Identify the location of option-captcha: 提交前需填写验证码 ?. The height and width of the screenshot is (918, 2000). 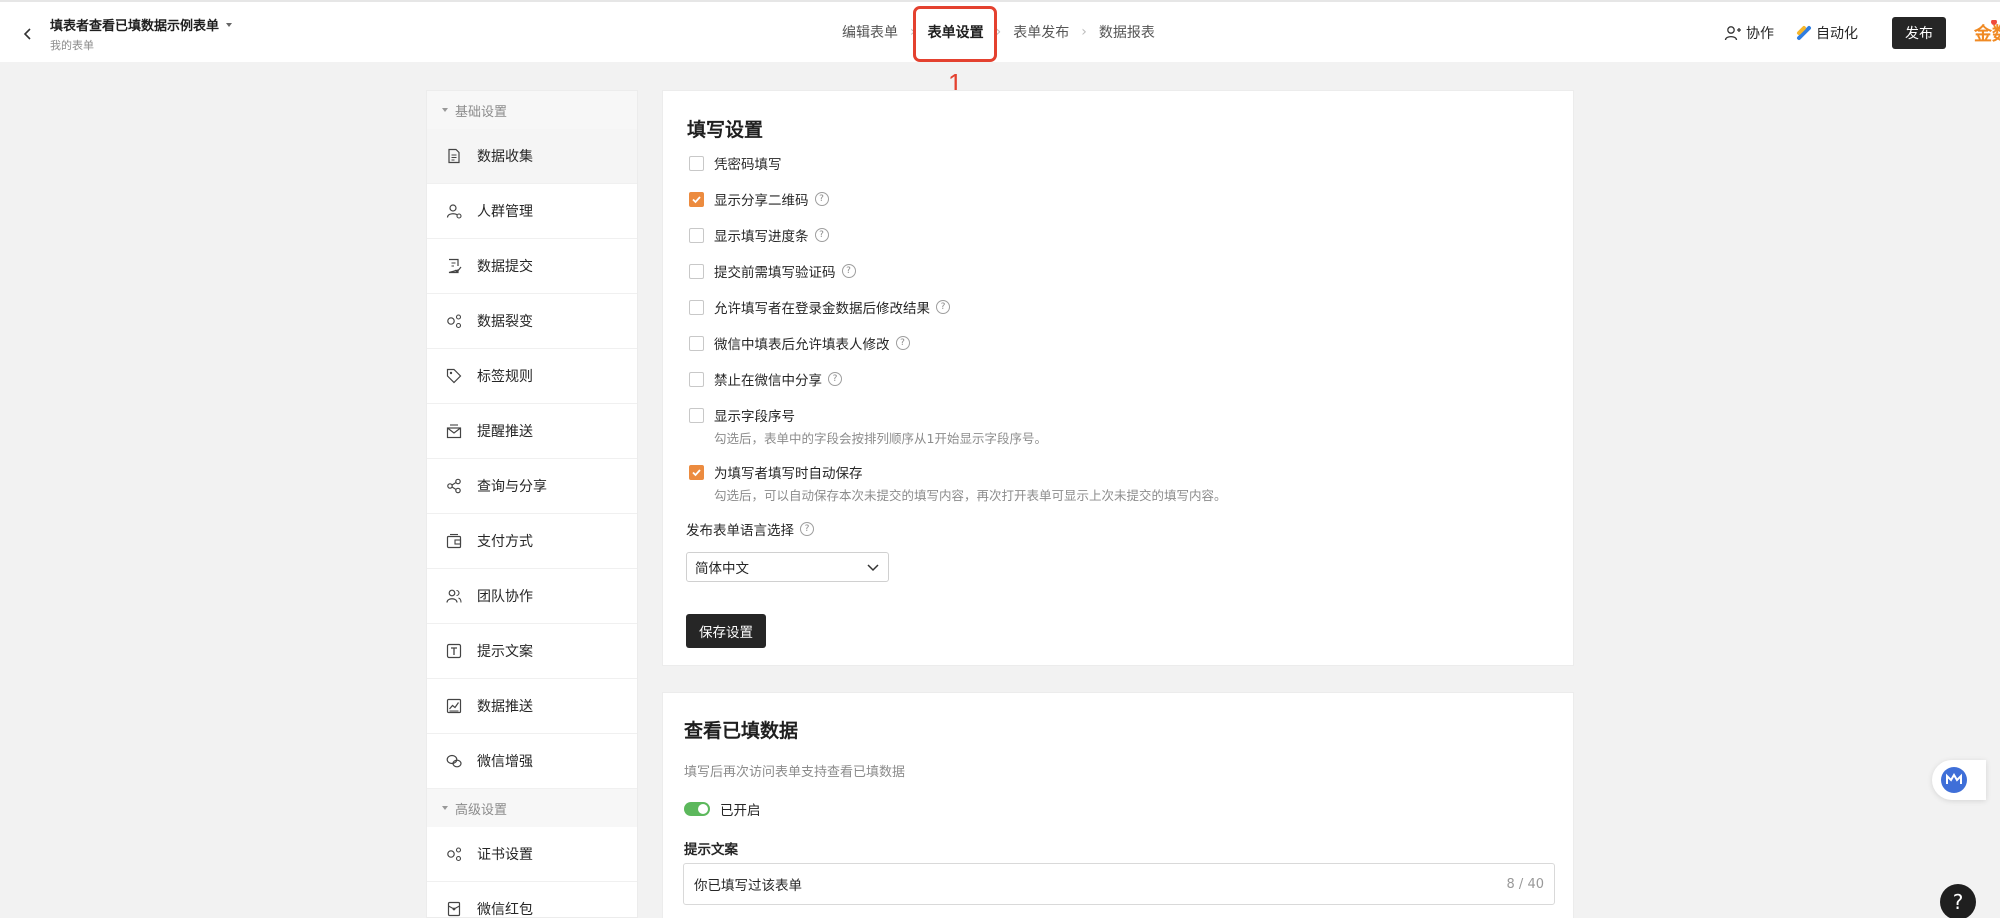
(772, 271).